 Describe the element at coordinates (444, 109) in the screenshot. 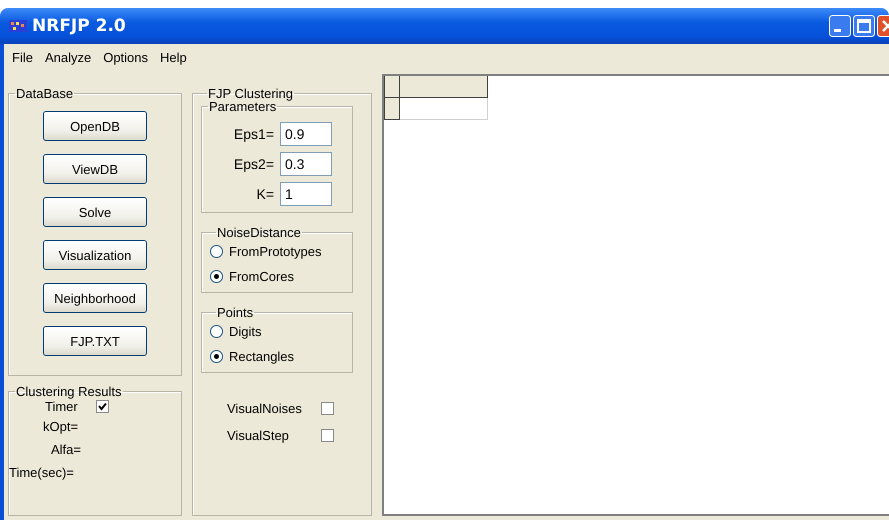

I see `grid-cell` at that location.